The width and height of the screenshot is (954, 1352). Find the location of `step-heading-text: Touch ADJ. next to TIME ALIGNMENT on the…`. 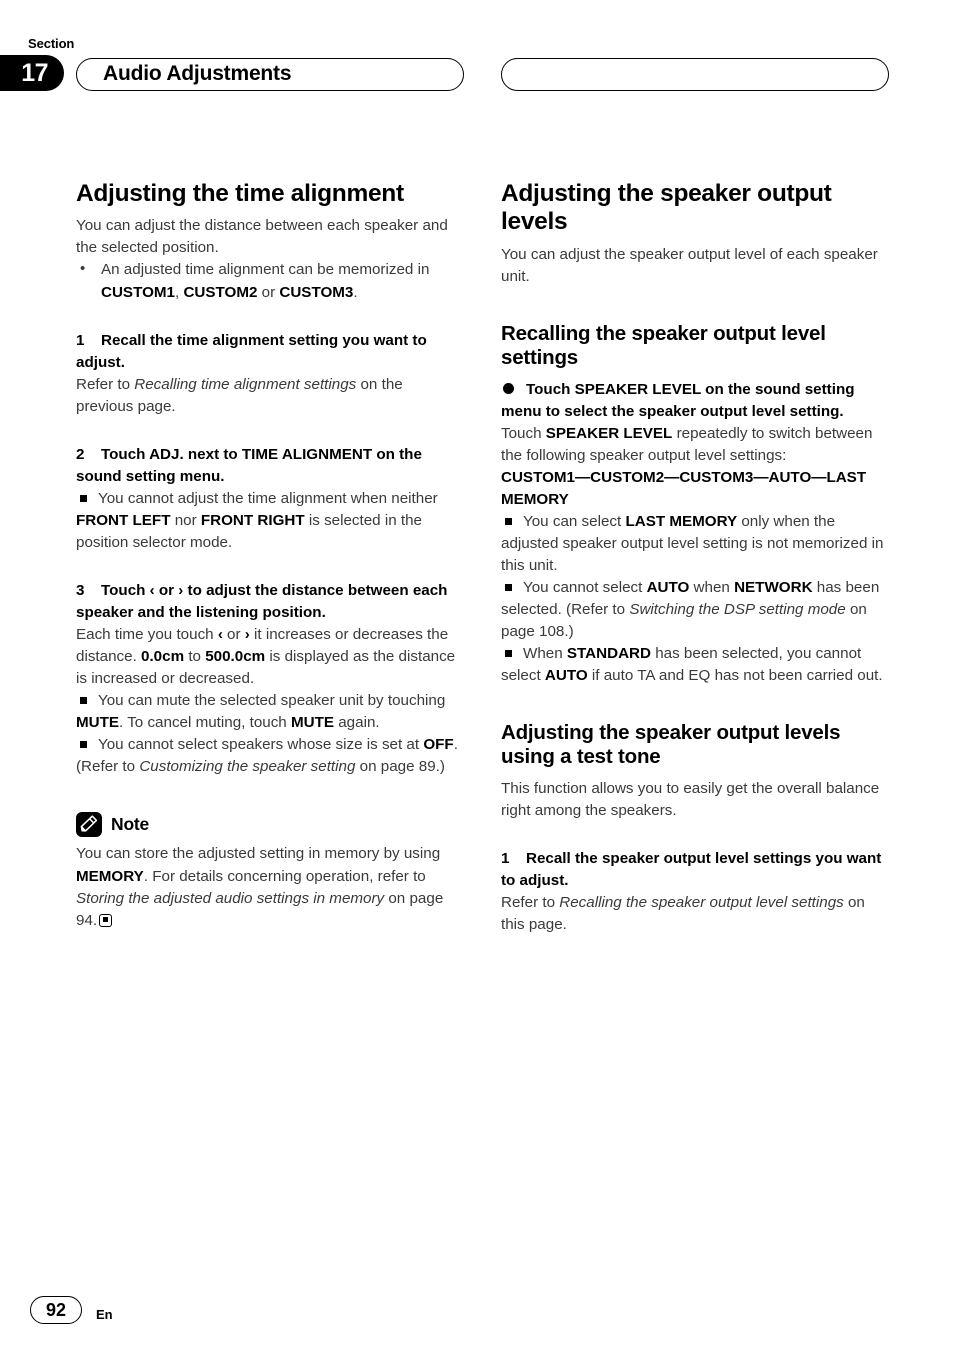

step-heading-text: Touch ADJ. next to TIME ALIGNMENT on the… is located at coordinates (249, 465).